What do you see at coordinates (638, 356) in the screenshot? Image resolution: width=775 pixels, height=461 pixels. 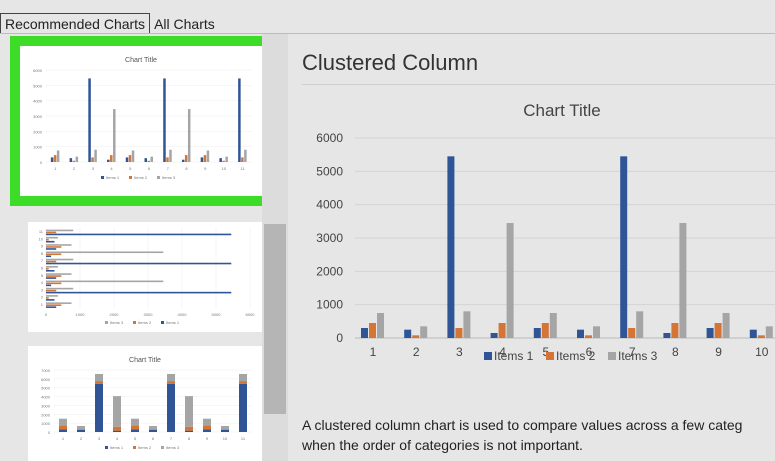 I see `legend-label: Items 3` at bounding box center [638, 356].